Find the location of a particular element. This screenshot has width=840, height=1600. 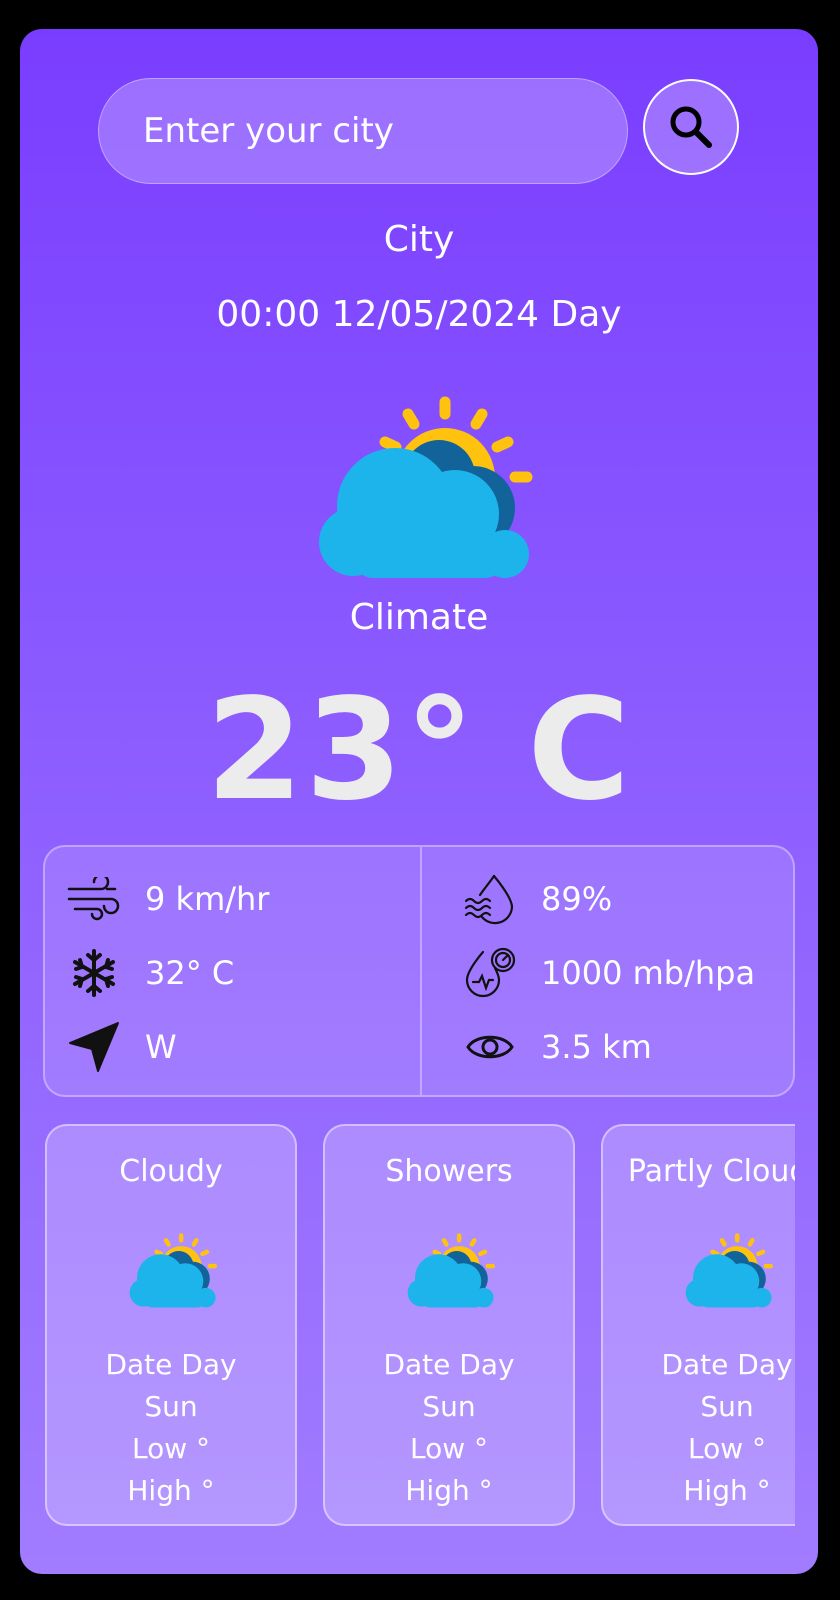

wind-icon is located at coordinates (94, 899).